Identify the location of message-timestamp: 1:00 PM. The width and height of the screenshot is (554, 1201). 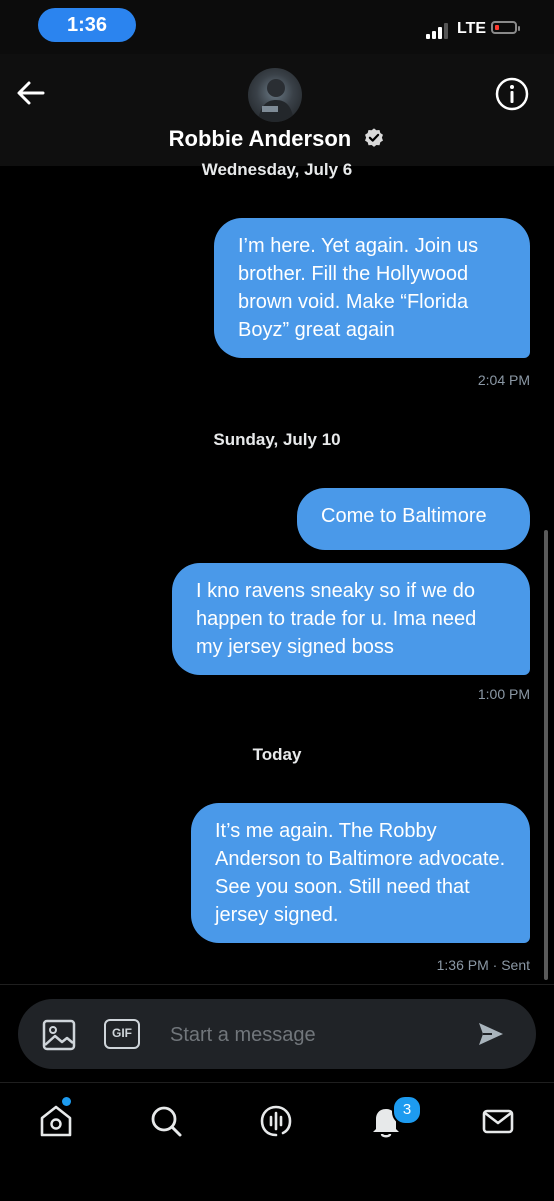
(503, 694).